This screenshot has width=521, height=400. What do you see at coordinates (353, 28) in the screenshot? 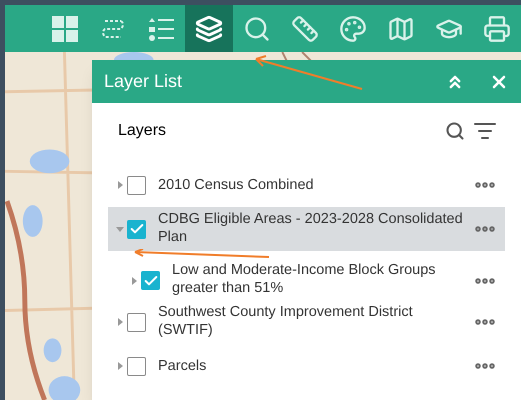
I see `palette-icon` at bounding box center [353, 28].